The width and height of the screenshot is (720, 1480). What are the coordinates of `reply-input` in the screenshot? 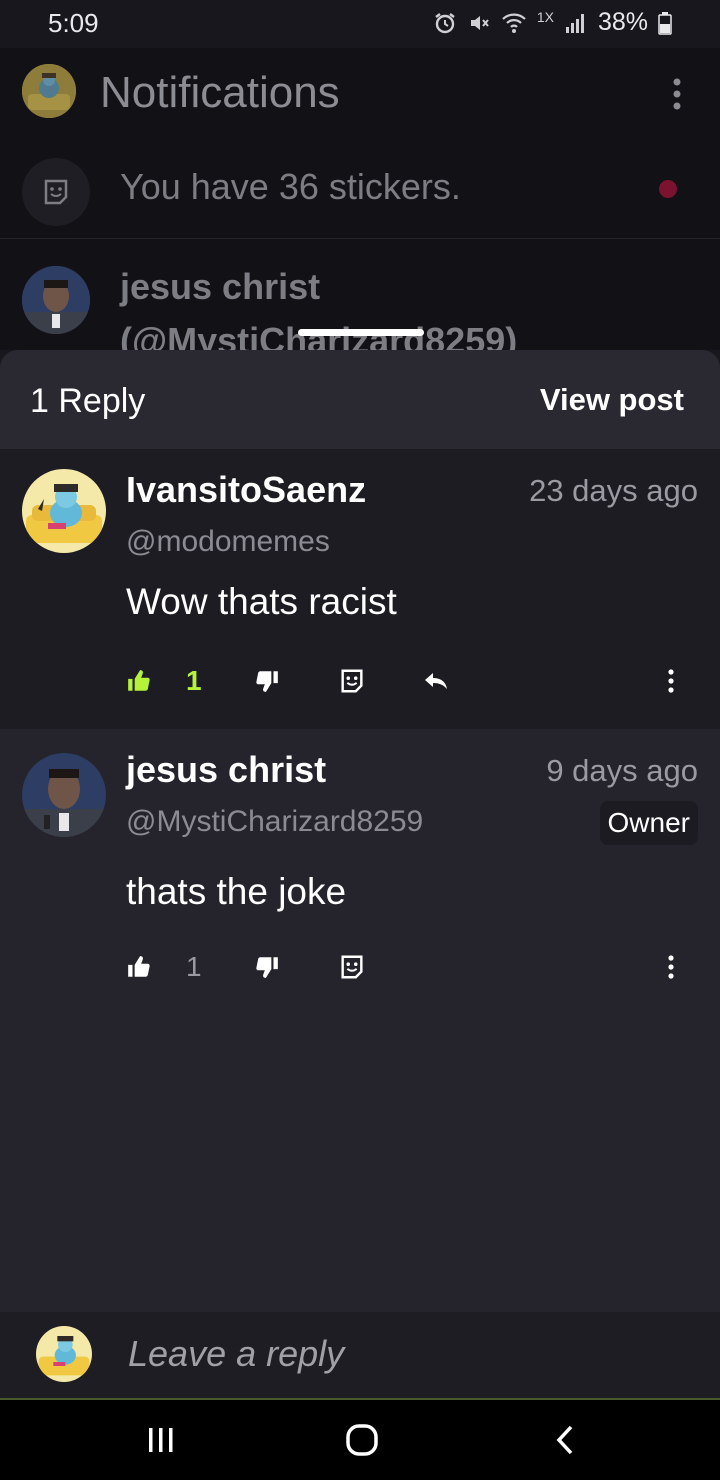 It's located at (408, 1354).